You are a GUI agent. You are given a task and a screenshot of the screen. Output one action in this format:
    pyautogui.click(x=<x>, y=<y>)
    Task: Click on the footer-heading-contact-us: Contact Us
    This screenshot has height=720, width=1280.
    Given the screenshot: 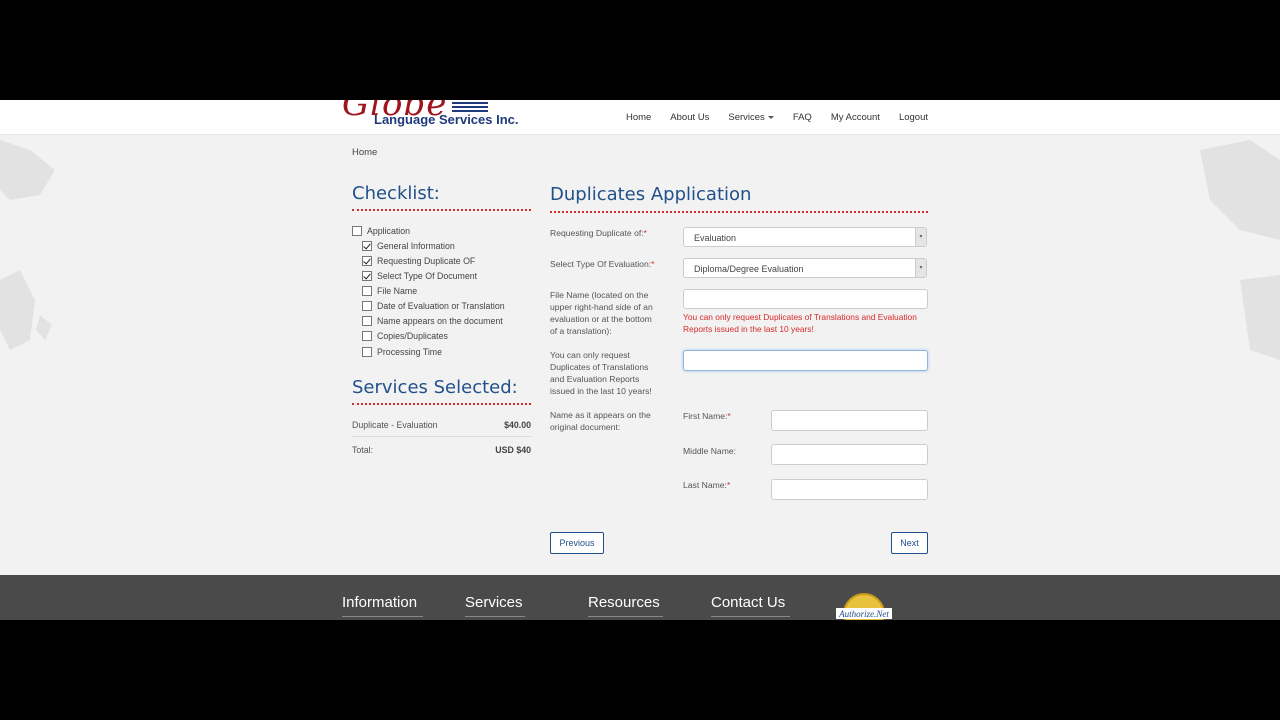 What is the action you would take?
    pyautogui.click(x=748, y=602)
    